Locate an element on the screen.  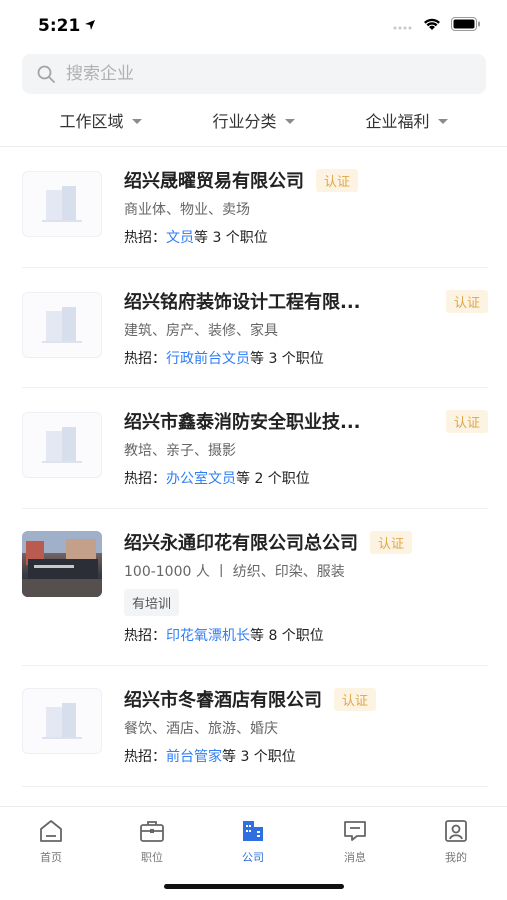
hot-job-link: 行政前台文员 is located at coordinates (208, 359).